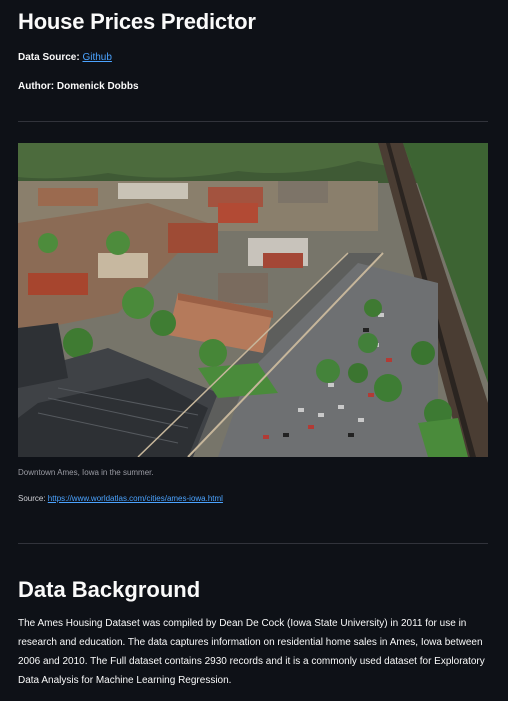 The image size is (508, 701). I want to click on github-link: Github, so click(96, 57).